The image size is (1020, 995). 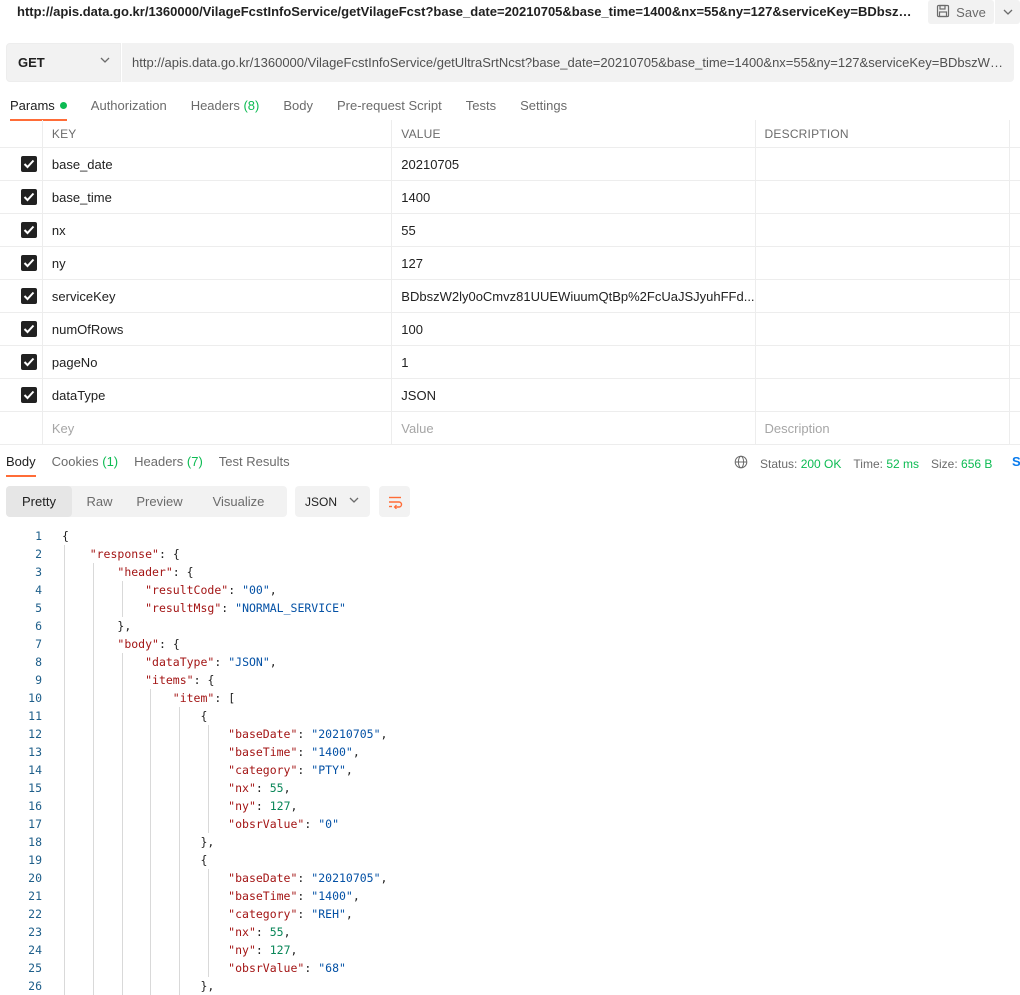 I want to click on param-key: dataType, so click(x=217, y=395).